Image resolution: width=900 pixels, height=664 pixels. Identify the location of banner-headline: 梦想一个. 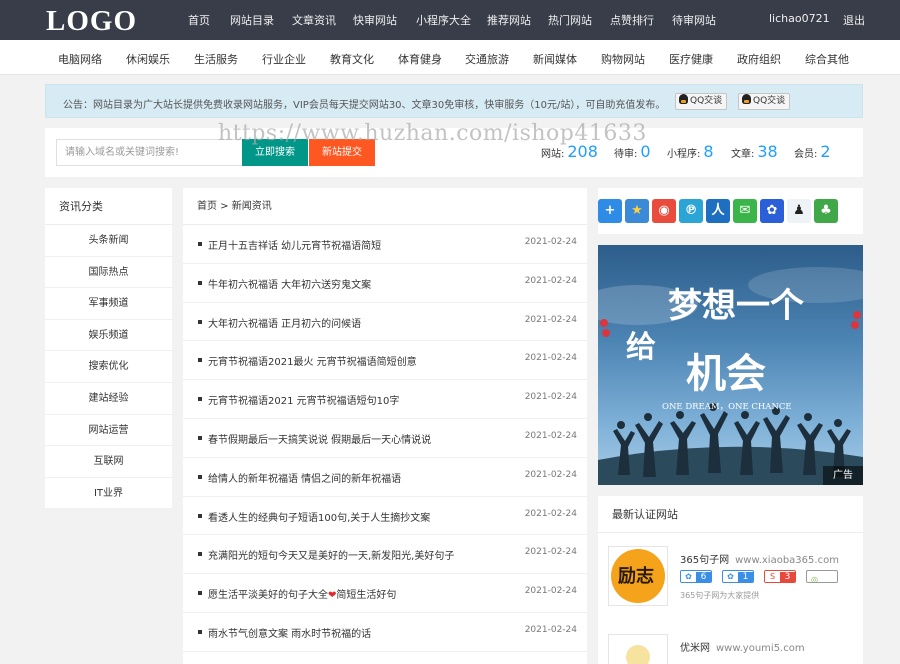
(736, 306).